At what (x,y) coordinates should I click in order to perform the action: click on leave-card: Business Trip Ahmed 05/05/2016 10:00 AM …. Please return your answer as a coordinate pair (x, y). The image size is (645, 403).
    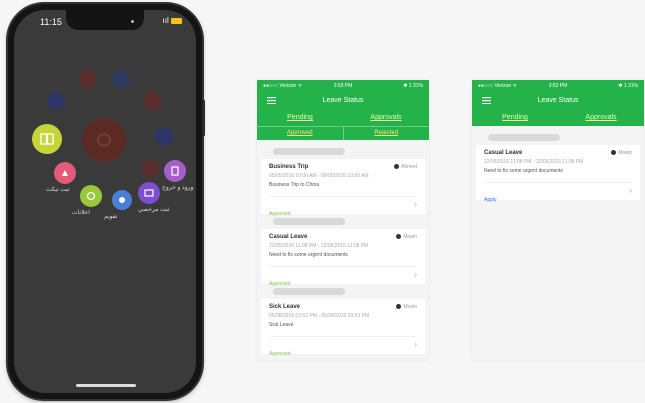
    Looking at the image, I should click on (343, 188).